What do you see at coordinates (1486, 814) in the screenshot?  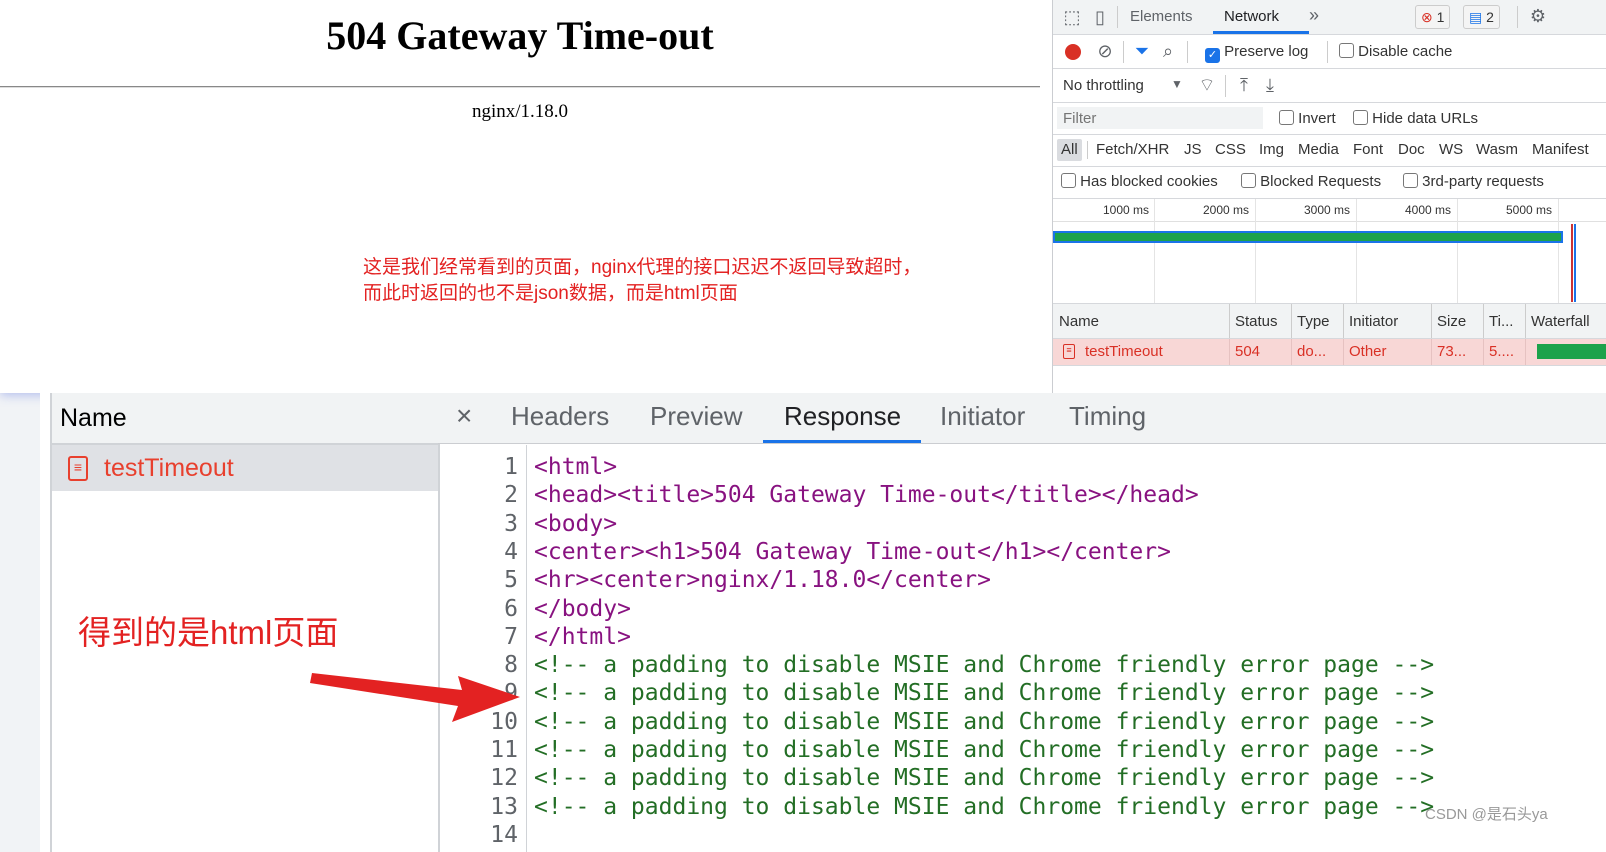 I see `watermark: CSDN @是石头ya` at bounding box center [1486, 814].